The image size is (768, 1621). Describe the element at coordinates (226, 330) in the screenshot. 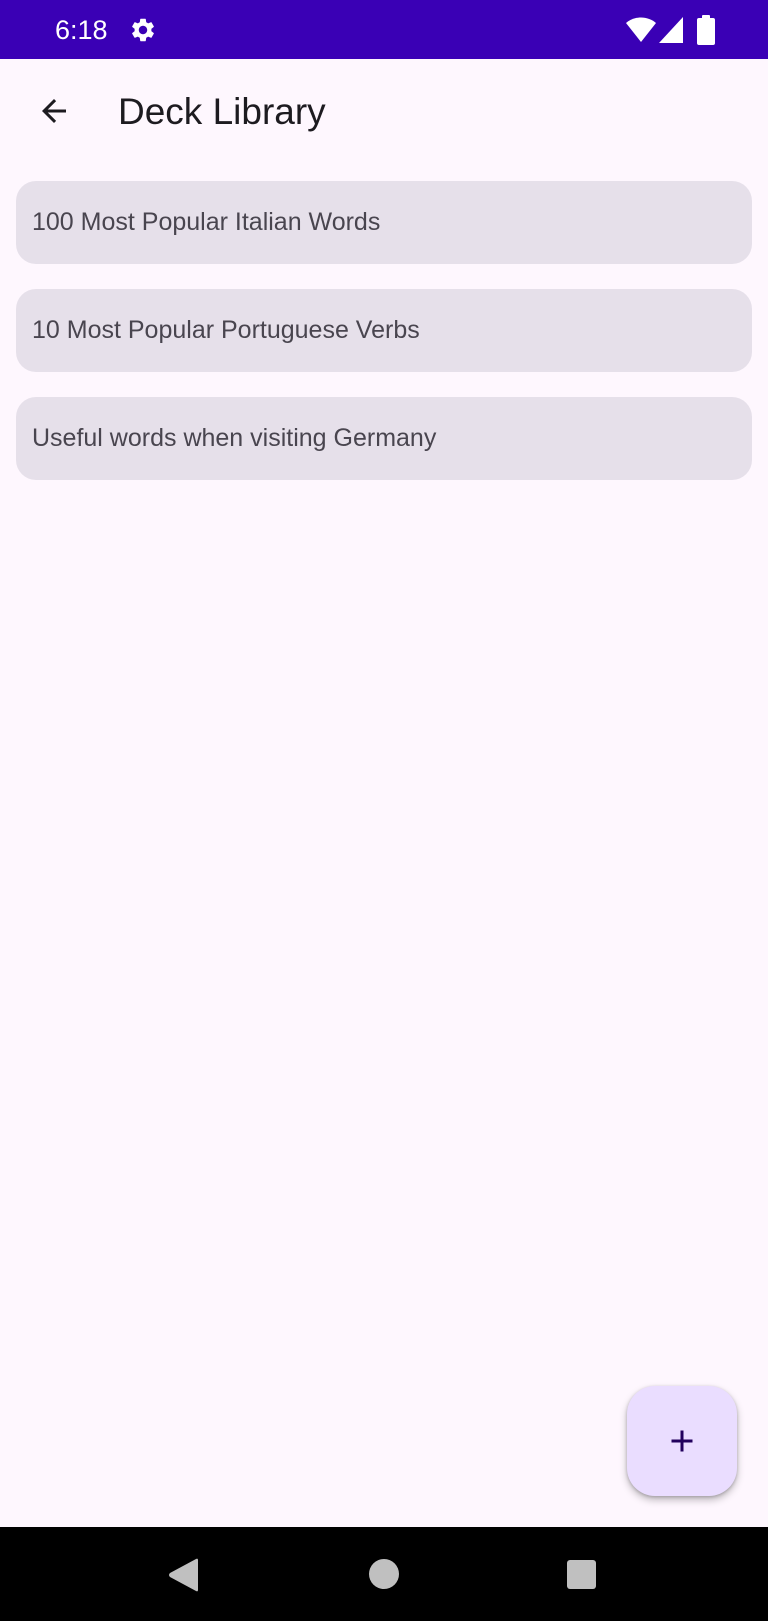

I see `deck-item-label: 10 Most Popular Portuguese Verbs` at that location.